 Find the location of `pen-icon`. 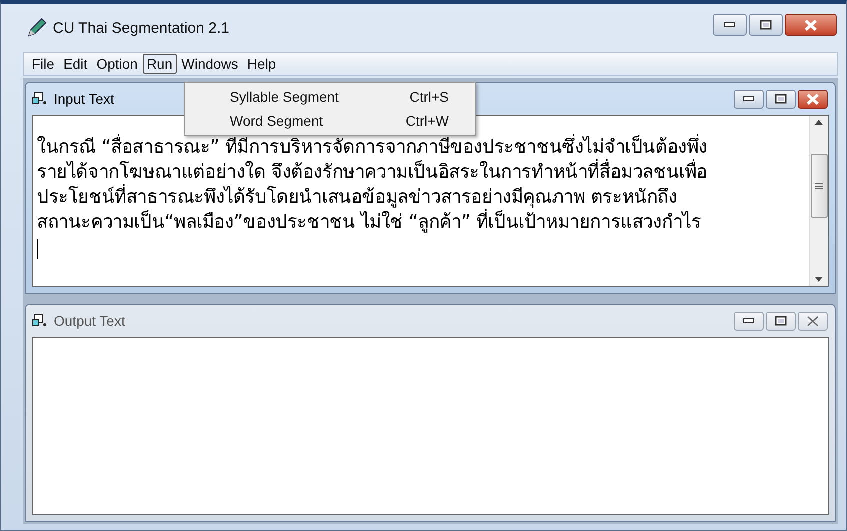

pen-icon is located at coordinates (37, 28).